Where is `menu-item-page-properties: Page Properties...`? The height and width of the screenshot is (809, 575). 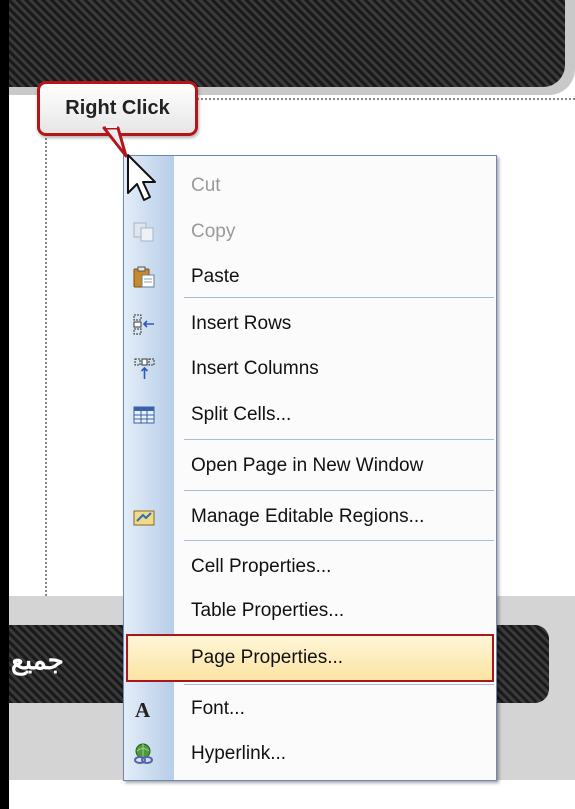
menu-item-page-properties: Page Properties... is located at coordinates (310, 658).